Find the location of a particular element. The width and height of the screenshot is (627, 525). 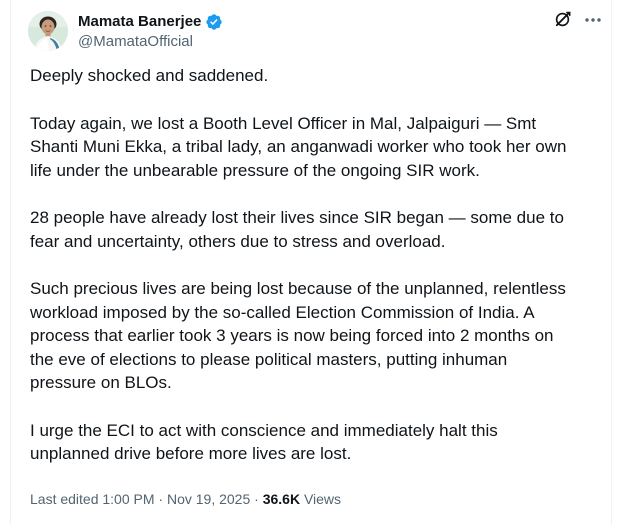

views-count: 36.6K is located at coordinates (281, 499).